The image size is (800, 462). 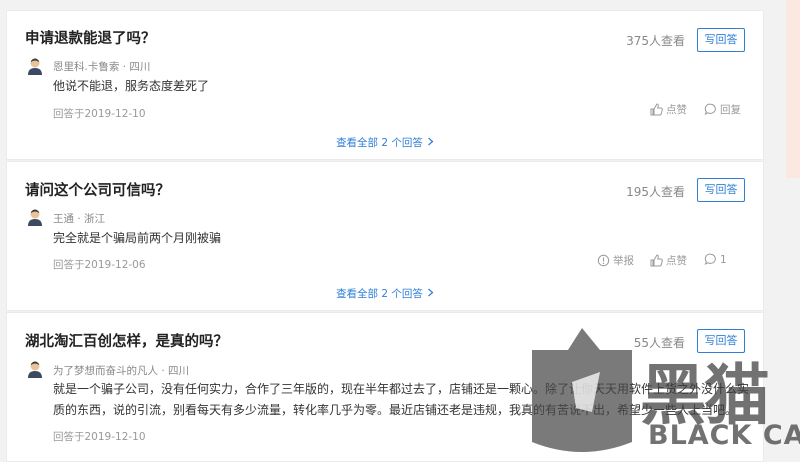 I want to click on reply-button: 1, so click(x=715, y=259).